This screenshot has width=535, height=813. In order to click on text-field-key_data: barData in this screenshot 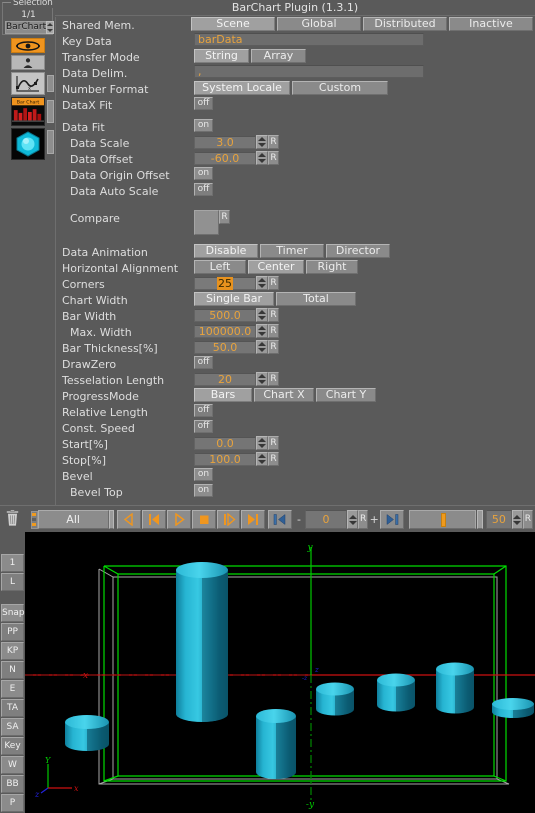, I will do `click(309, 39)`.